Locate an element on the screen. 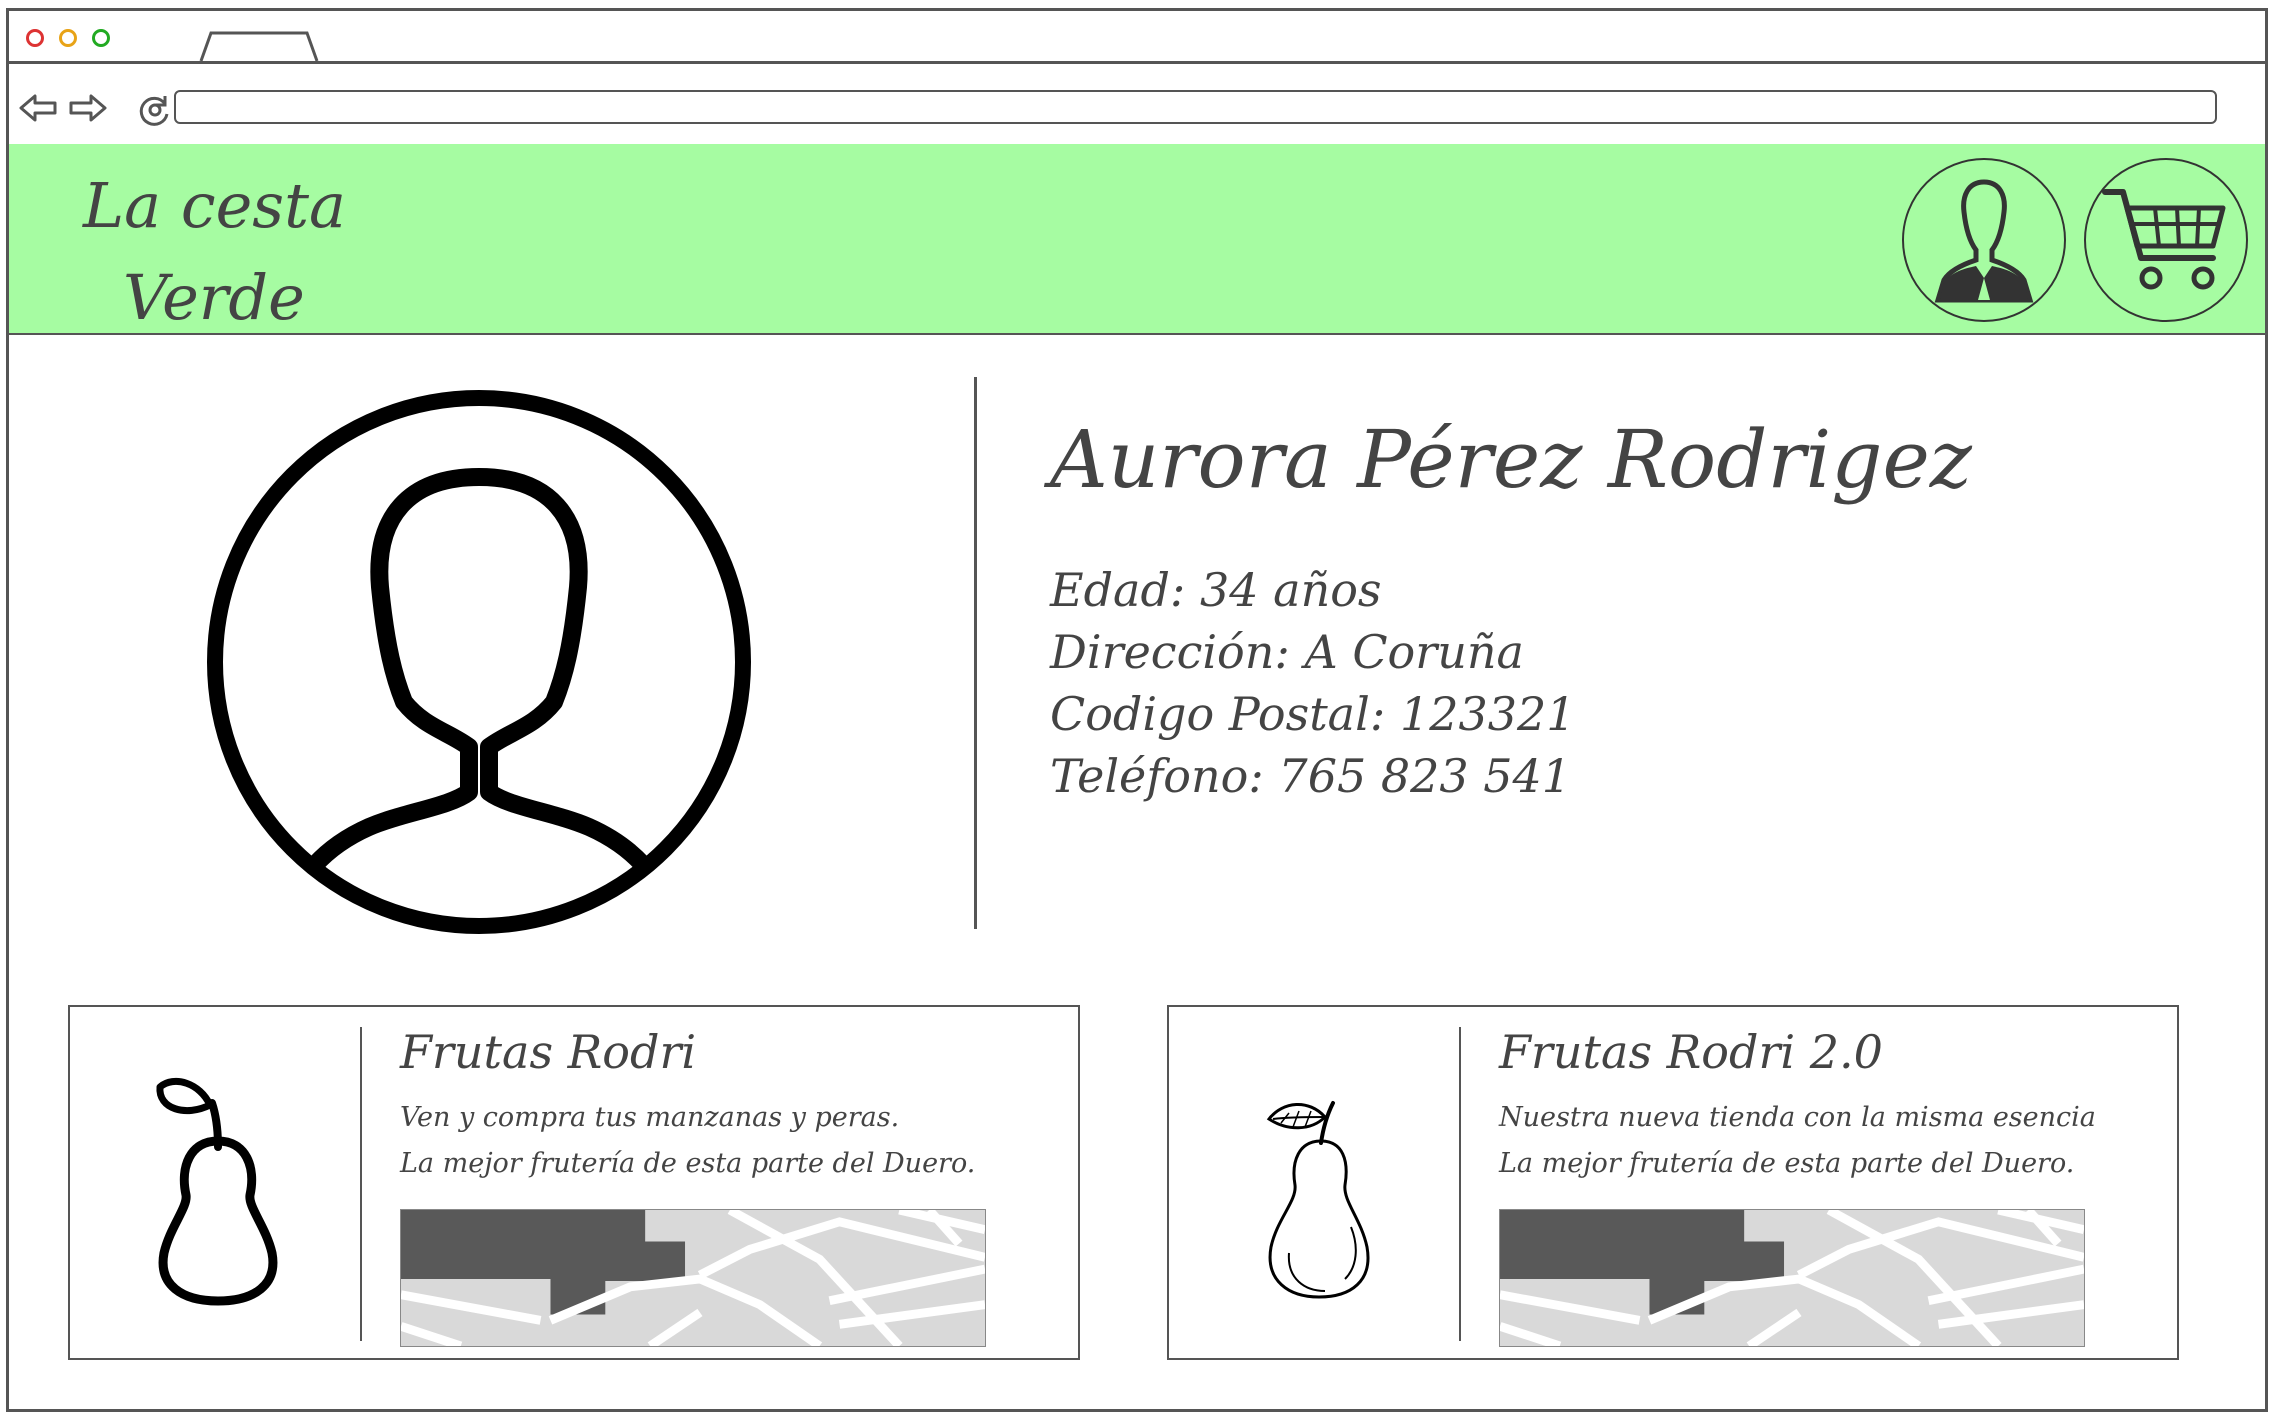 The image size is (2277, 1421). browser-tab is located at coordinates (259, 46).